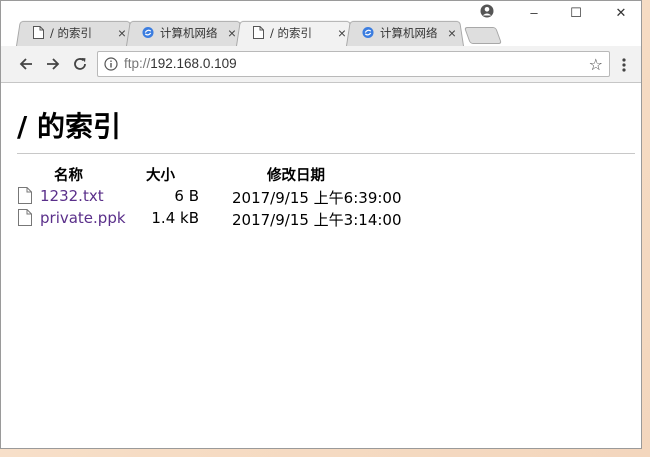 The height and width of the screenshot is (457, 650). I want to click on reload-button, so click(80, 64).